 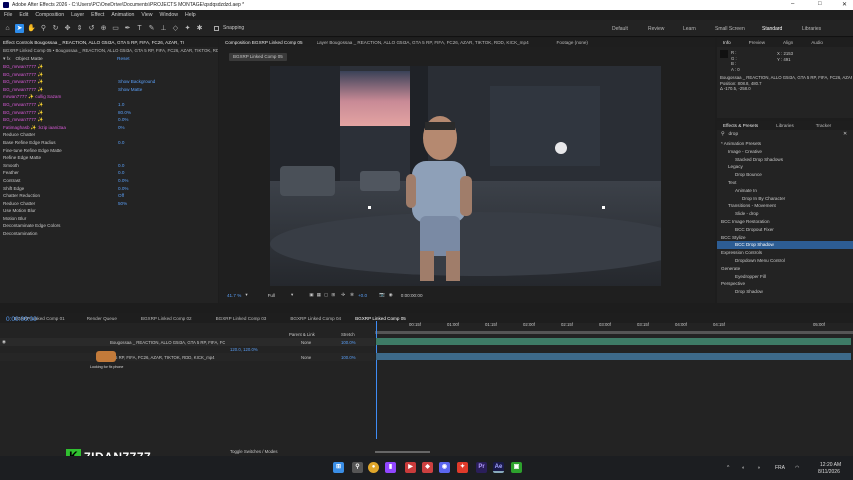 What do you see at coordinates (110, 143) in the screenshot?
I see `effect-property-row: Base Refine Edge Radius 0.0` at bounding box center [110, 143].